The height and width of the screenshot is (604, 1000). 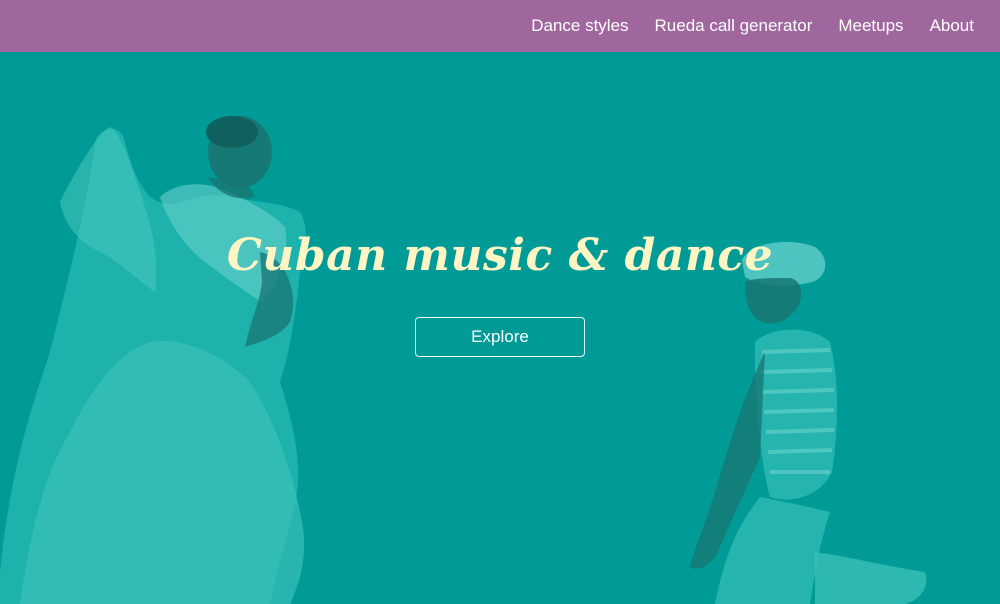 What do you see at coordinates (579, 26) in the screenshot?
I see `nav-link-dance-styles: Dance styles` at bounding box center [579, 26].